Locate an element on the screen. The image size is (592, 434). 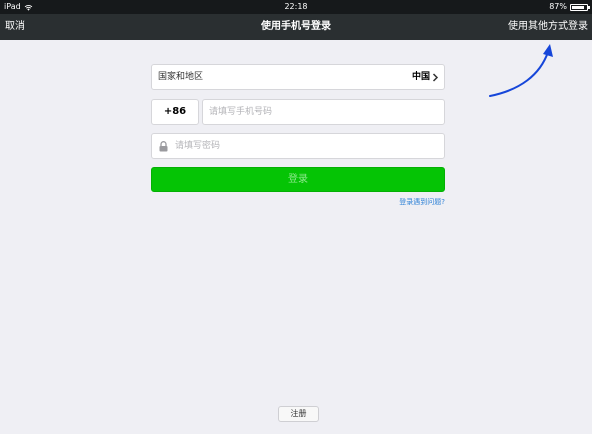
status-time: 22:18 is located at coordinates (296, 6).